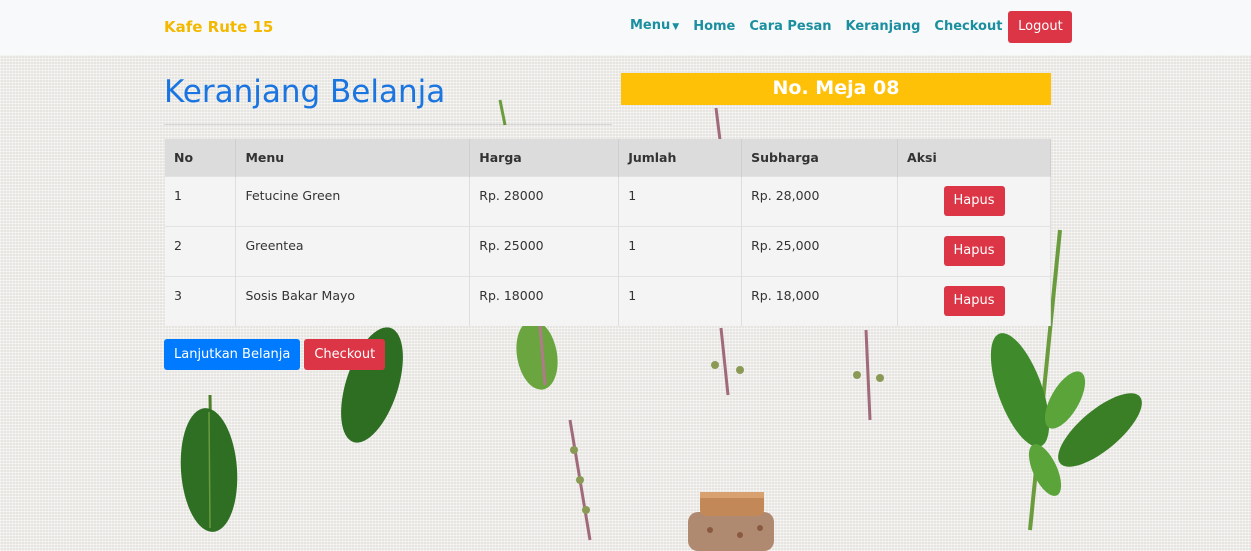  What do you see at coordinates (1040, 26) in the screenshot?
I see `logout-button: Logout` at bounding box center [1040, 26].